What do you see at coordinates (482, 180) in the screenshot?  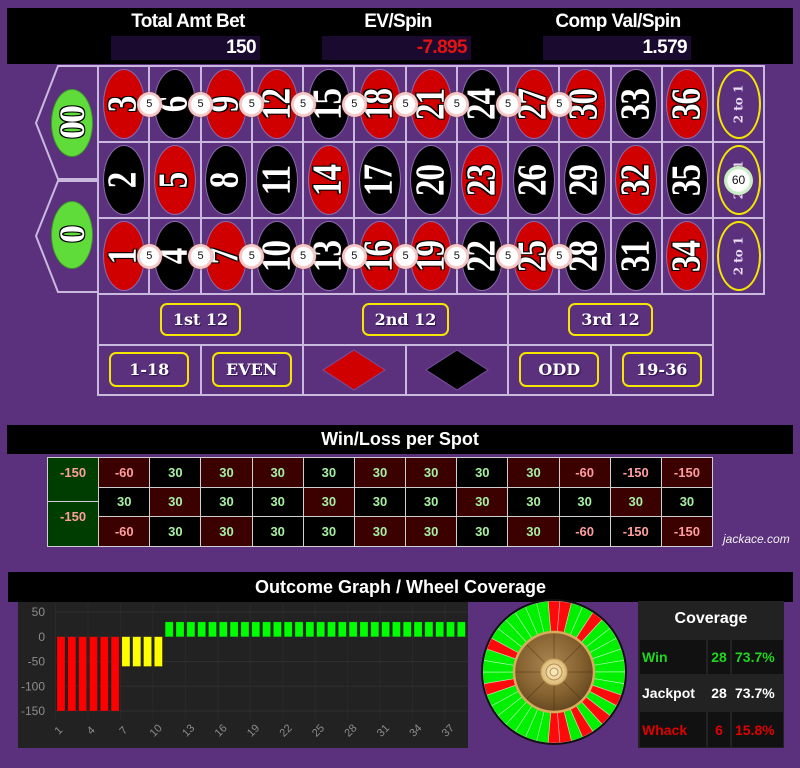 I see `bet-spot-23: 23` at bounding box center [482, 180].